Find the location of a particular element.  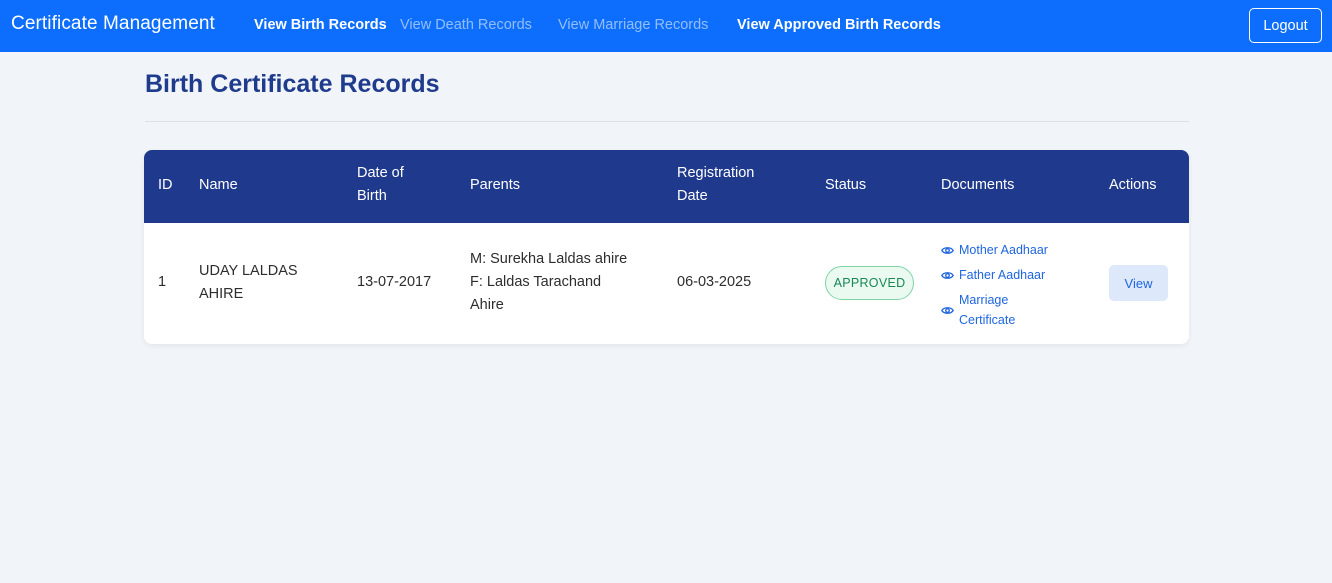

header-dob-line1: Date of is located at coordinates (380, 173).